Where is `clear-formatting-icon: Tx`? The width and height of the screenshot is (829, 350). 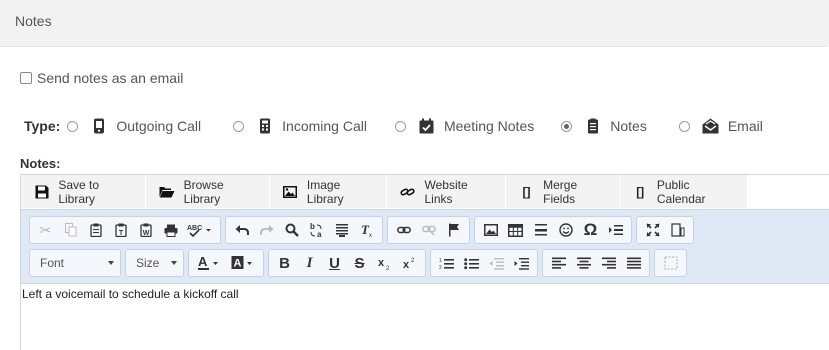 clear-formatting-icon: Tx is located at coordinates (366, 230).